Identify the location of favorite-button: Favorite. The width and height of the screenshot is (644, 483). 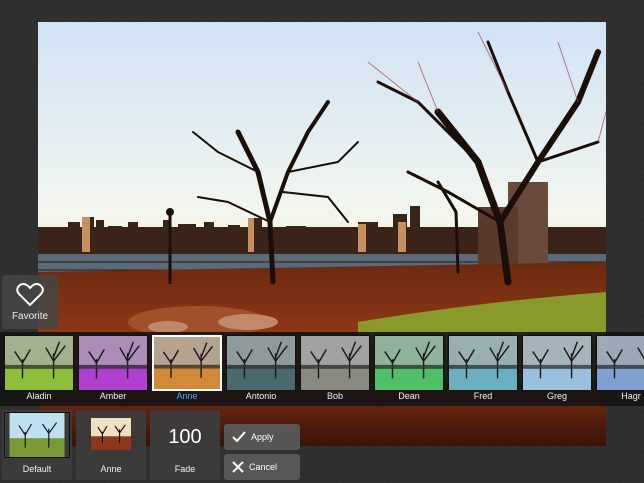
(30, 302).